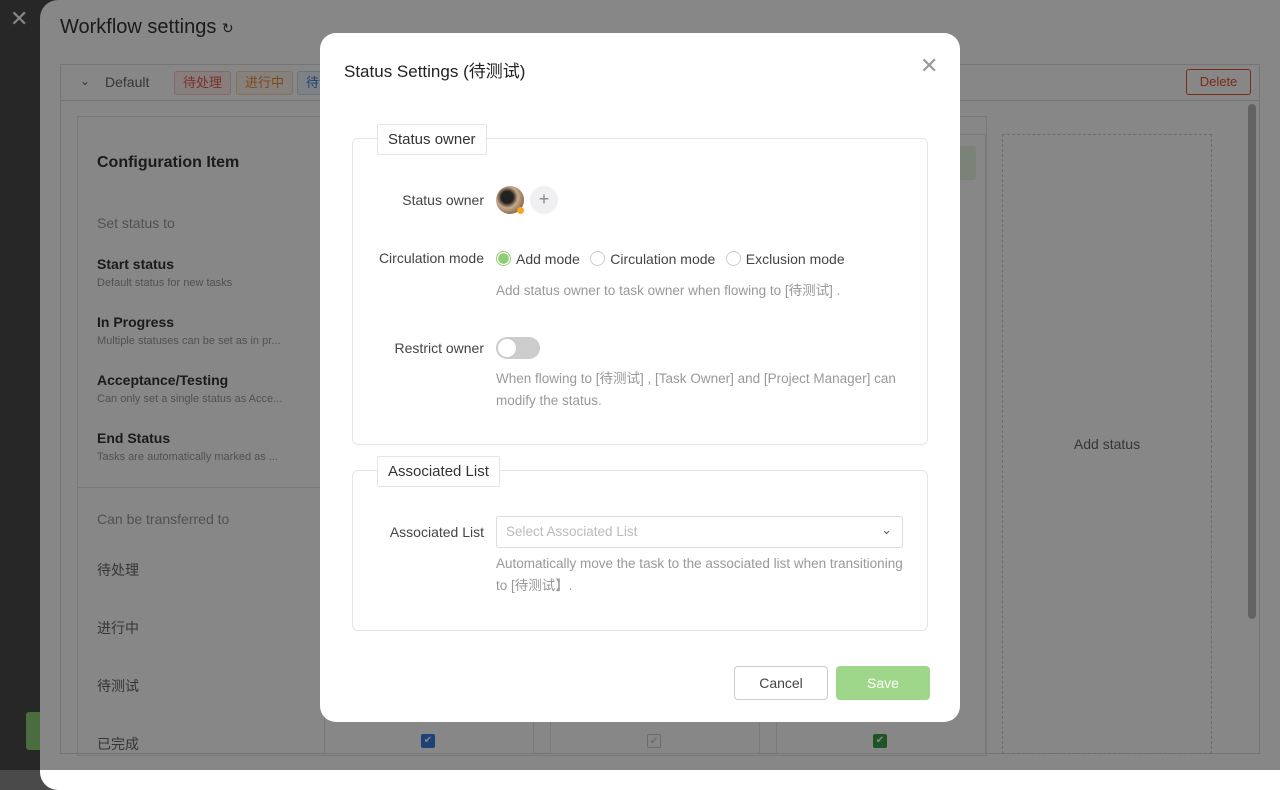 This screenshot has height=790, width=1280. I want to click on chevron-down-icon: ⌄, so click(886, 529).